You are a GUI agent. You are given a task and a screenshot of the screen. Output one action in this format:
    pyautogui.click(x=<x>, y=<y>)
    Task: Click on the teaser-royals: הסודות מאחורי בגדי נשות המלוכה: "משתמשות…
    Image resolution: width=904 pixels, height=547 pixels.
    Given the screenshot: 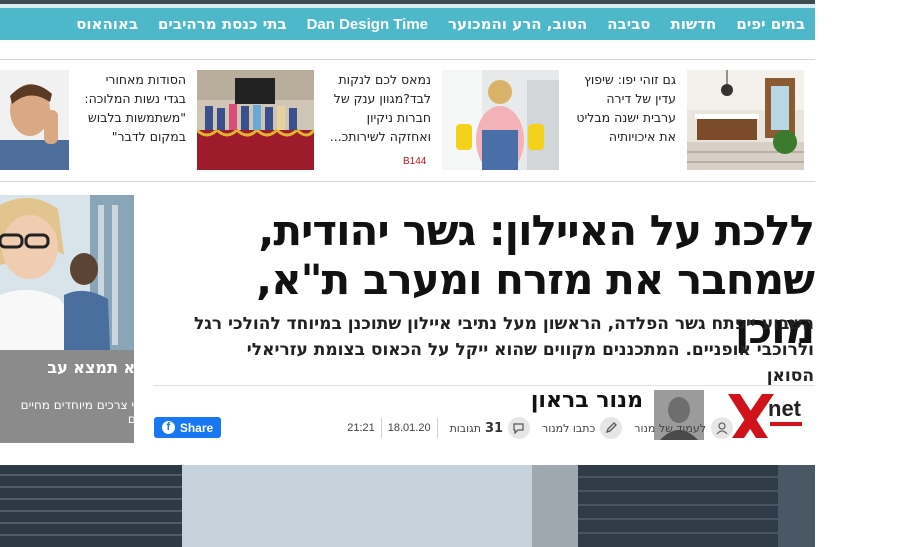 What is the action you would take?
    pyautogui.click(x=198, y=121)
    